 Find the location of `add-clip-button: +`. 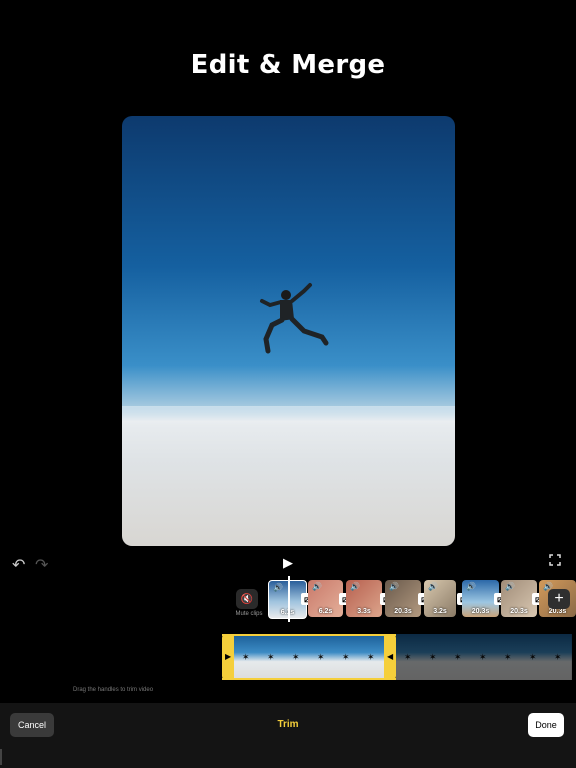

add-clip-button: + is located at coordinates (559, 599).